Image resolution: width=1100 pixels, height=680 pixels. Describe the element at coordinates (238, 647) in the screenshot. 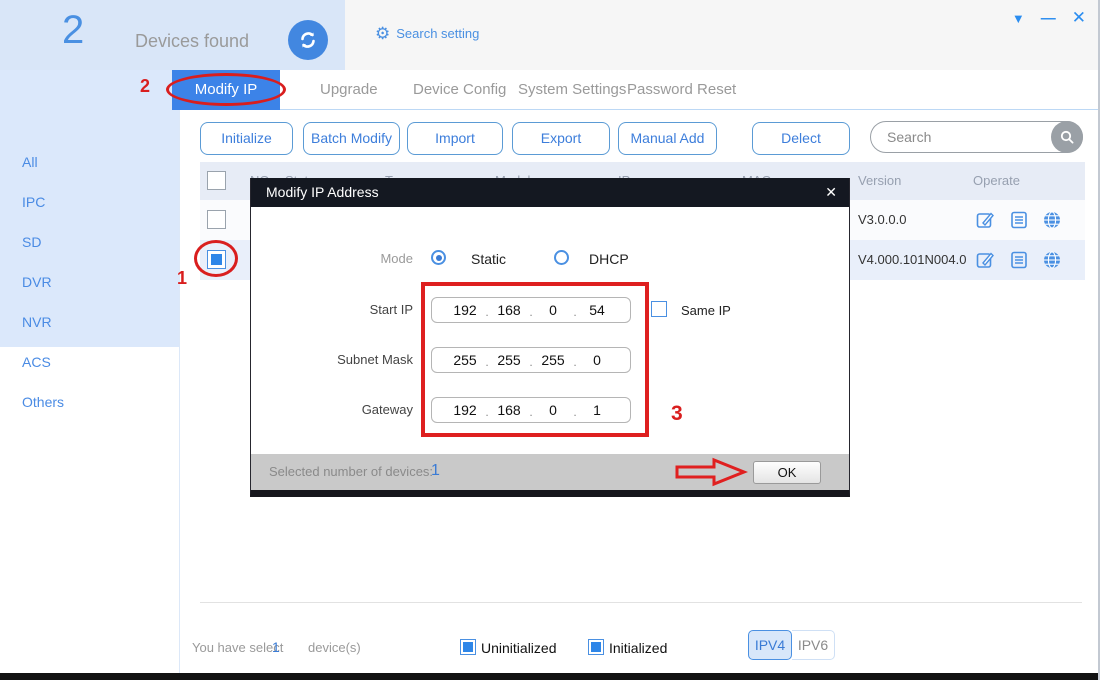

I see `you-have-select-label: You have select` at that location.